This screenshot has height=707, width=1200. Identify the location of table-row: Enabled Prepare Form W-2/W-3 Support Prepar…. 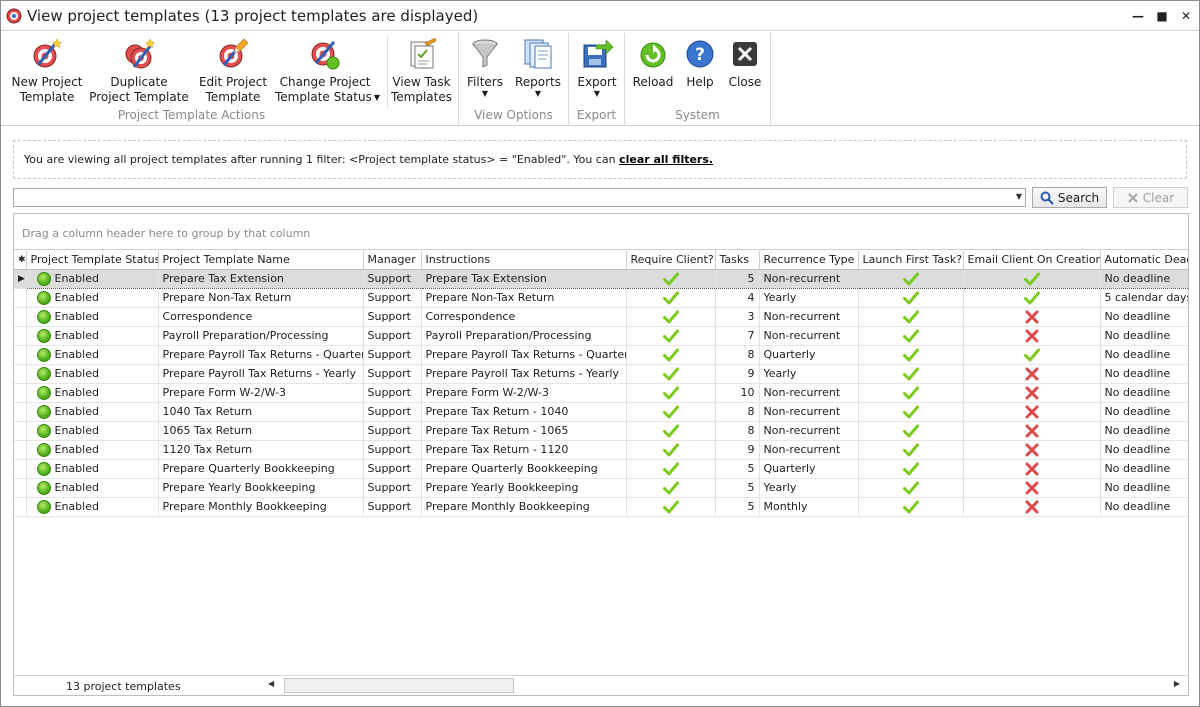
(601, 393).